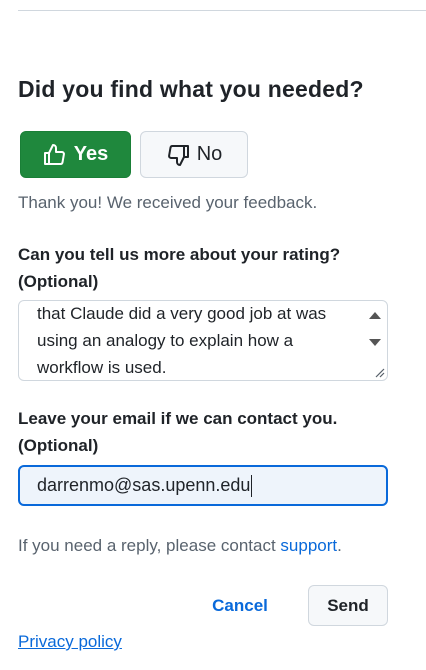 Image resolution: width=426 pixels, height=670 pixels. Describe the element at coordinates (168, 202) in the screenshot. I see `thanks-message: Thank you! We received your feedback.` at that location.